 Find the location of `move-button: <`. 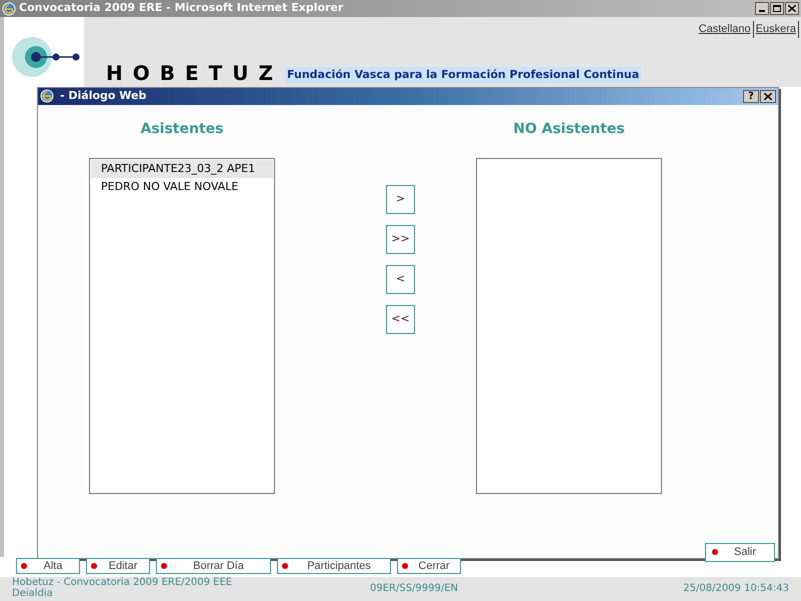

move-button: < is located at coordinates (400, 279).